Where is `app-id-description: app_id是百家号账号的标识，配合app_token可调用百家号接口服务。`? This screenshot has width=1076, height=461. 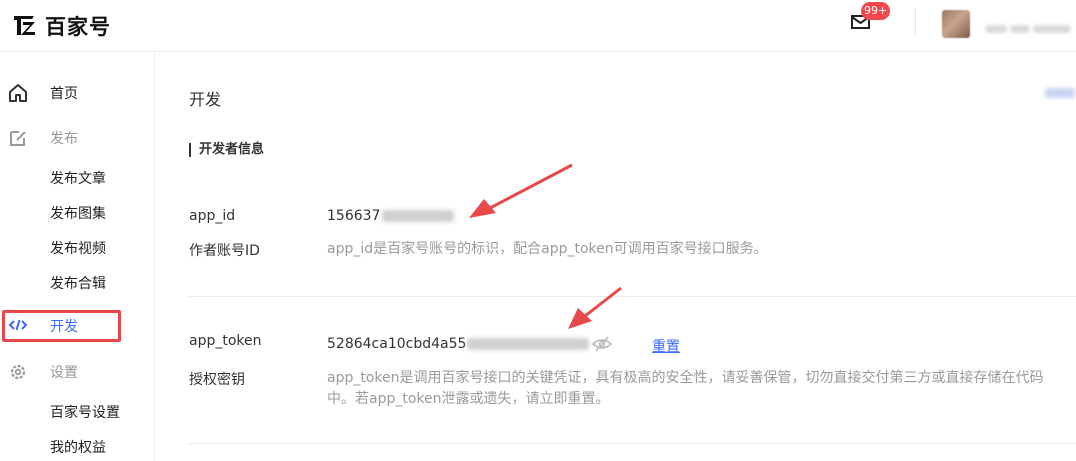 app-id-description: app_id是百家号账号的标识，配合app_token可调用百家号接口服务。 is located at coordinates (547, 249).